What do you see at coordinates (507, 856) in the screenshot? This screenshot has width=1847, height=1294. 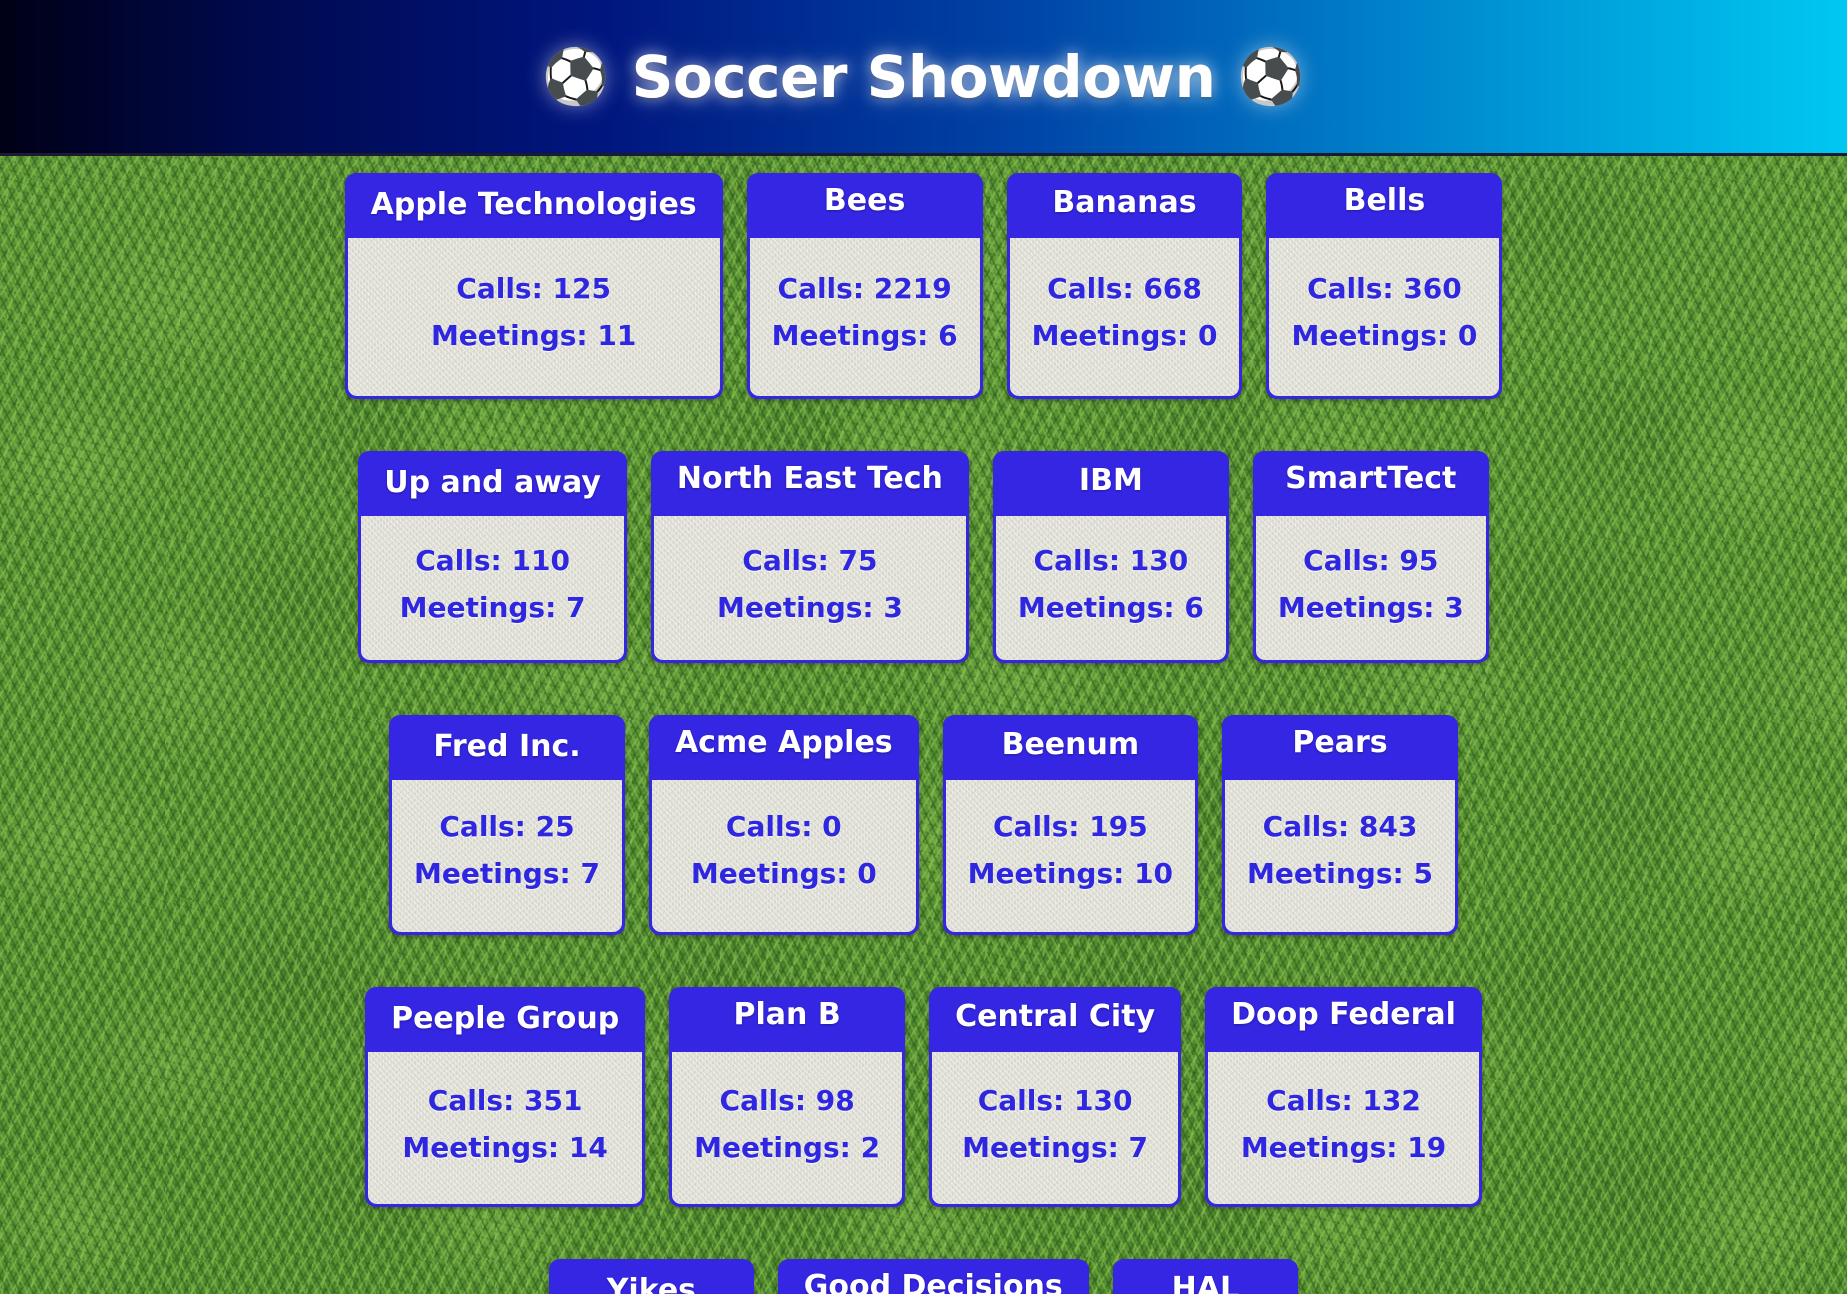 I see `team-stats: Calls: 25 Meetings: 7` at bounding box center [507, 856].